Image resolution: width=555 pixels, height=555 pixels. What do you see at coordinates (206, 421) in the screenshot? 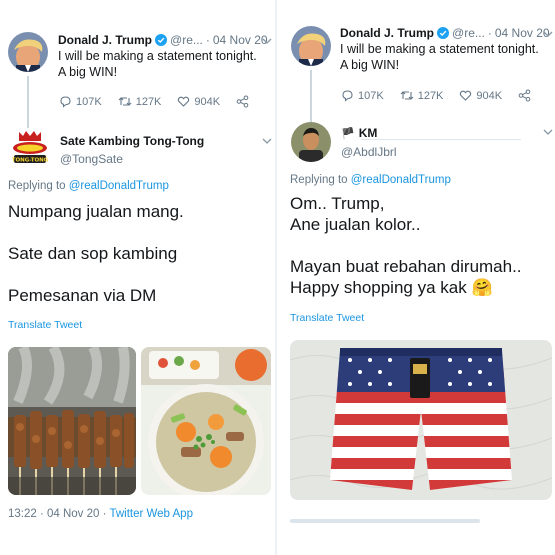
I see `goat-soup-photo` at bounding box center [206, 421].